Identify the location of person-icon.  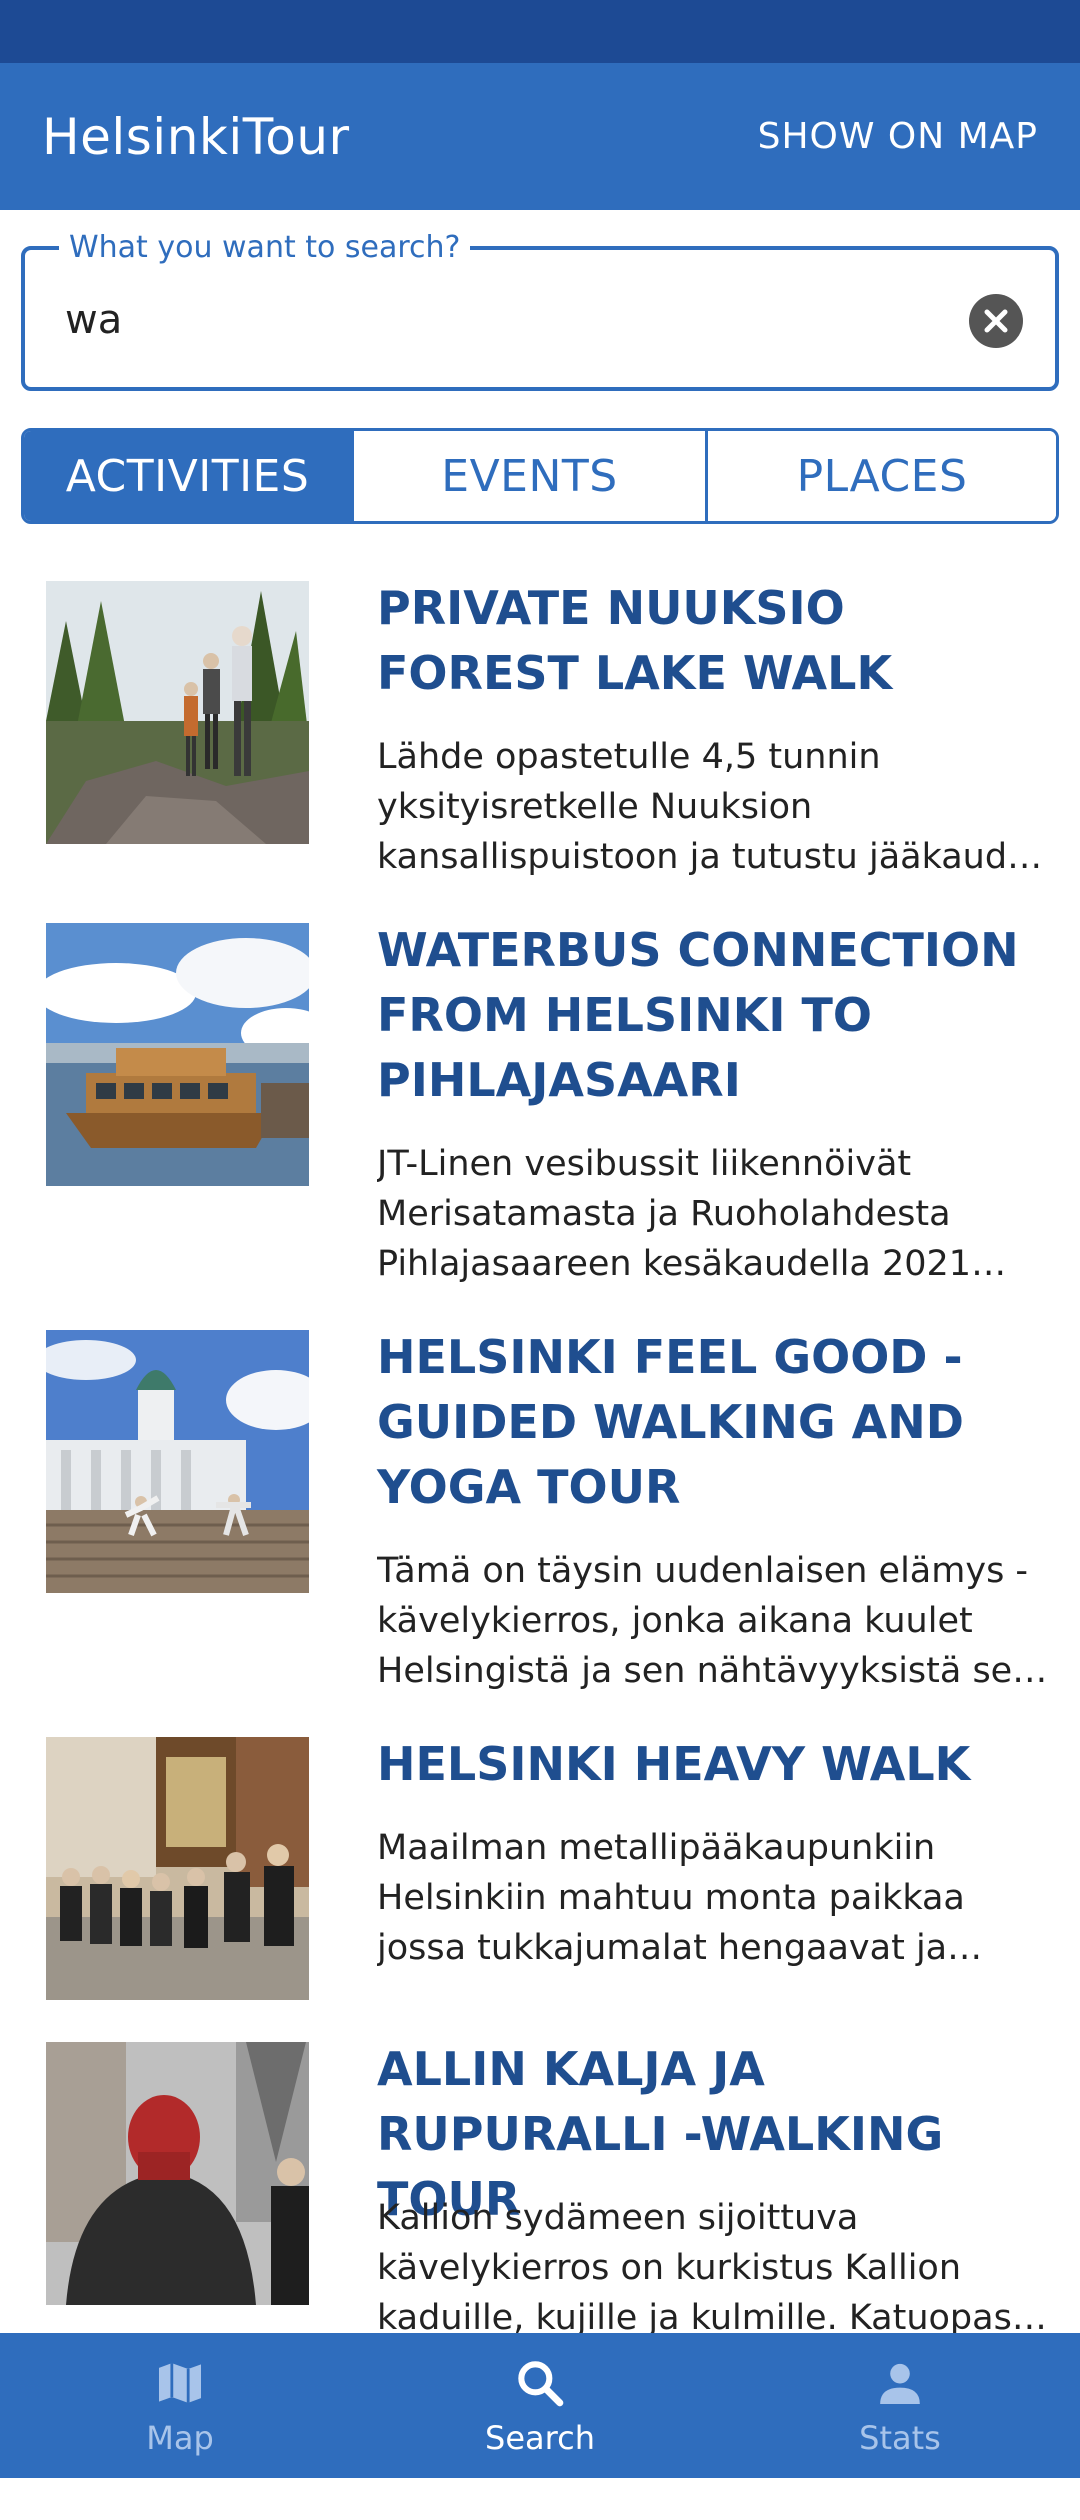
(900, 2383).